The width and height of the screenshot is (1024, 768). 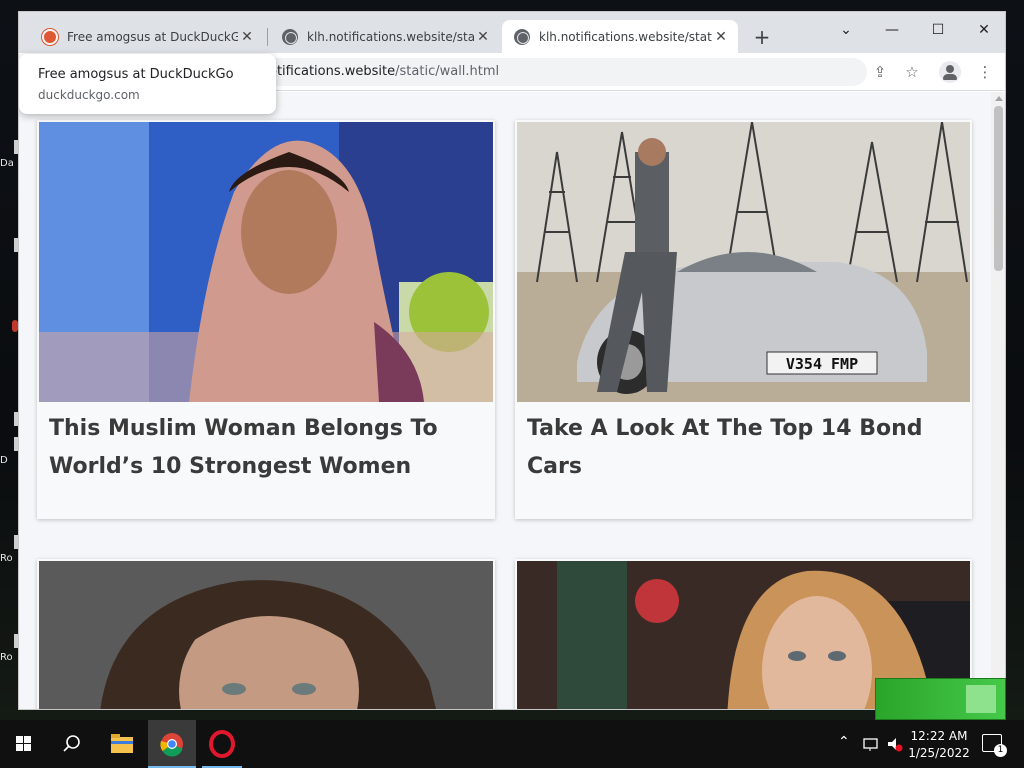 What do you see at coordinates (939, 753) in the screenshot?
I see `clock-date: 1/25/2022` at bounding box center [939, 753].